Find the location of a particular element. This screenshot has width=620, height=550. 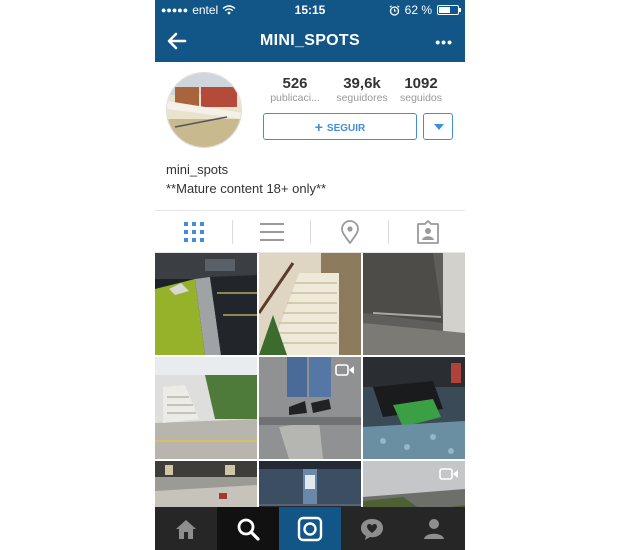

follow-button: + SEGUIR is located at coordinates (340, 126).